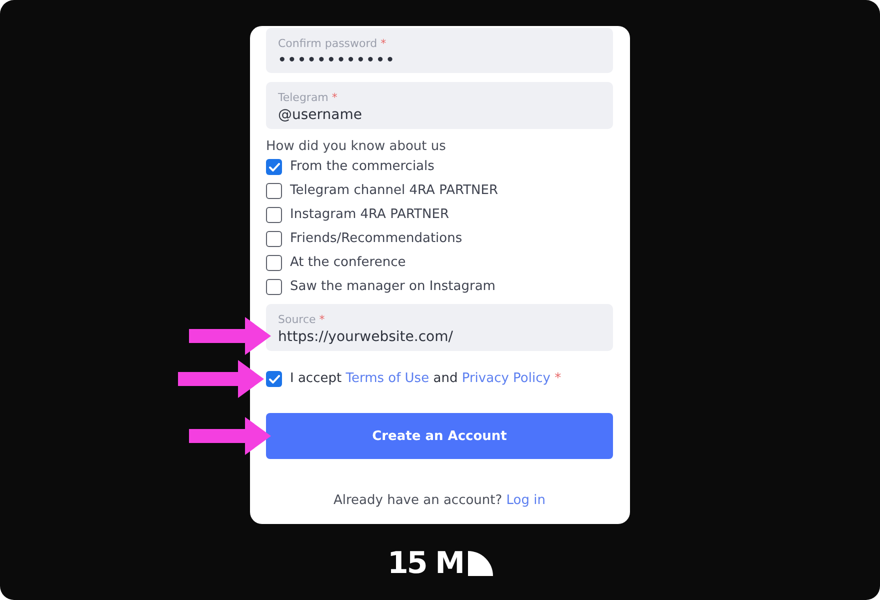 Image resolution: width=880 pixels, height=600 pixels. I want to click on option-label: From the commercials, so click(362, 167).